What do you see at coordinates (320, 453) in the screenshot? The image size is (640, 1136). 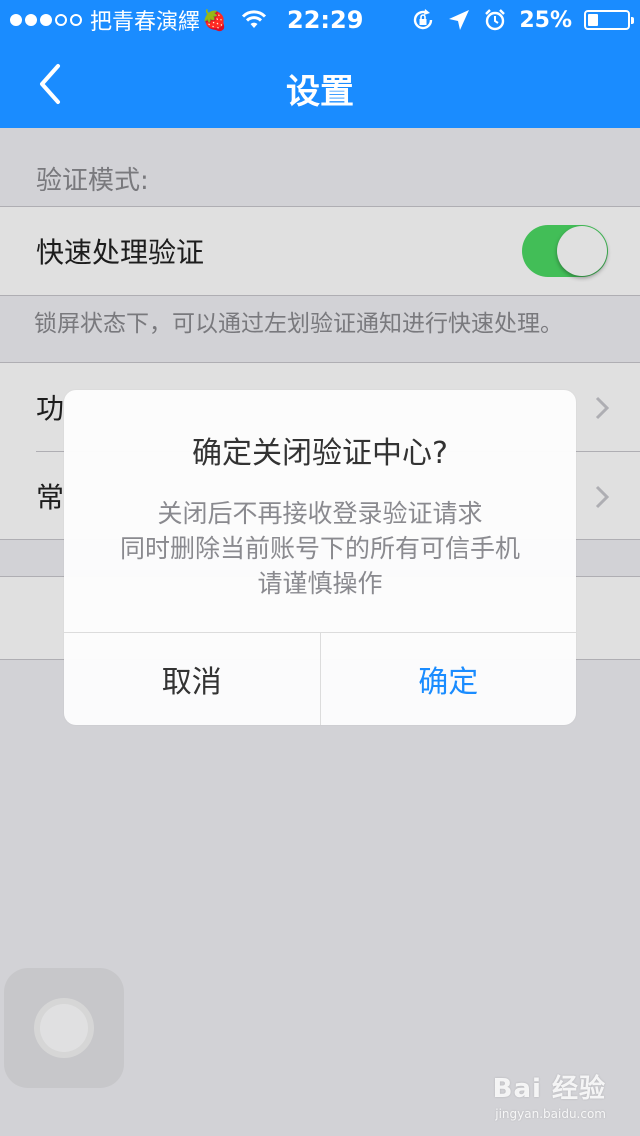 I see `dialog-title: 确定关闭验证中心?` at bounding box center [320, 453].